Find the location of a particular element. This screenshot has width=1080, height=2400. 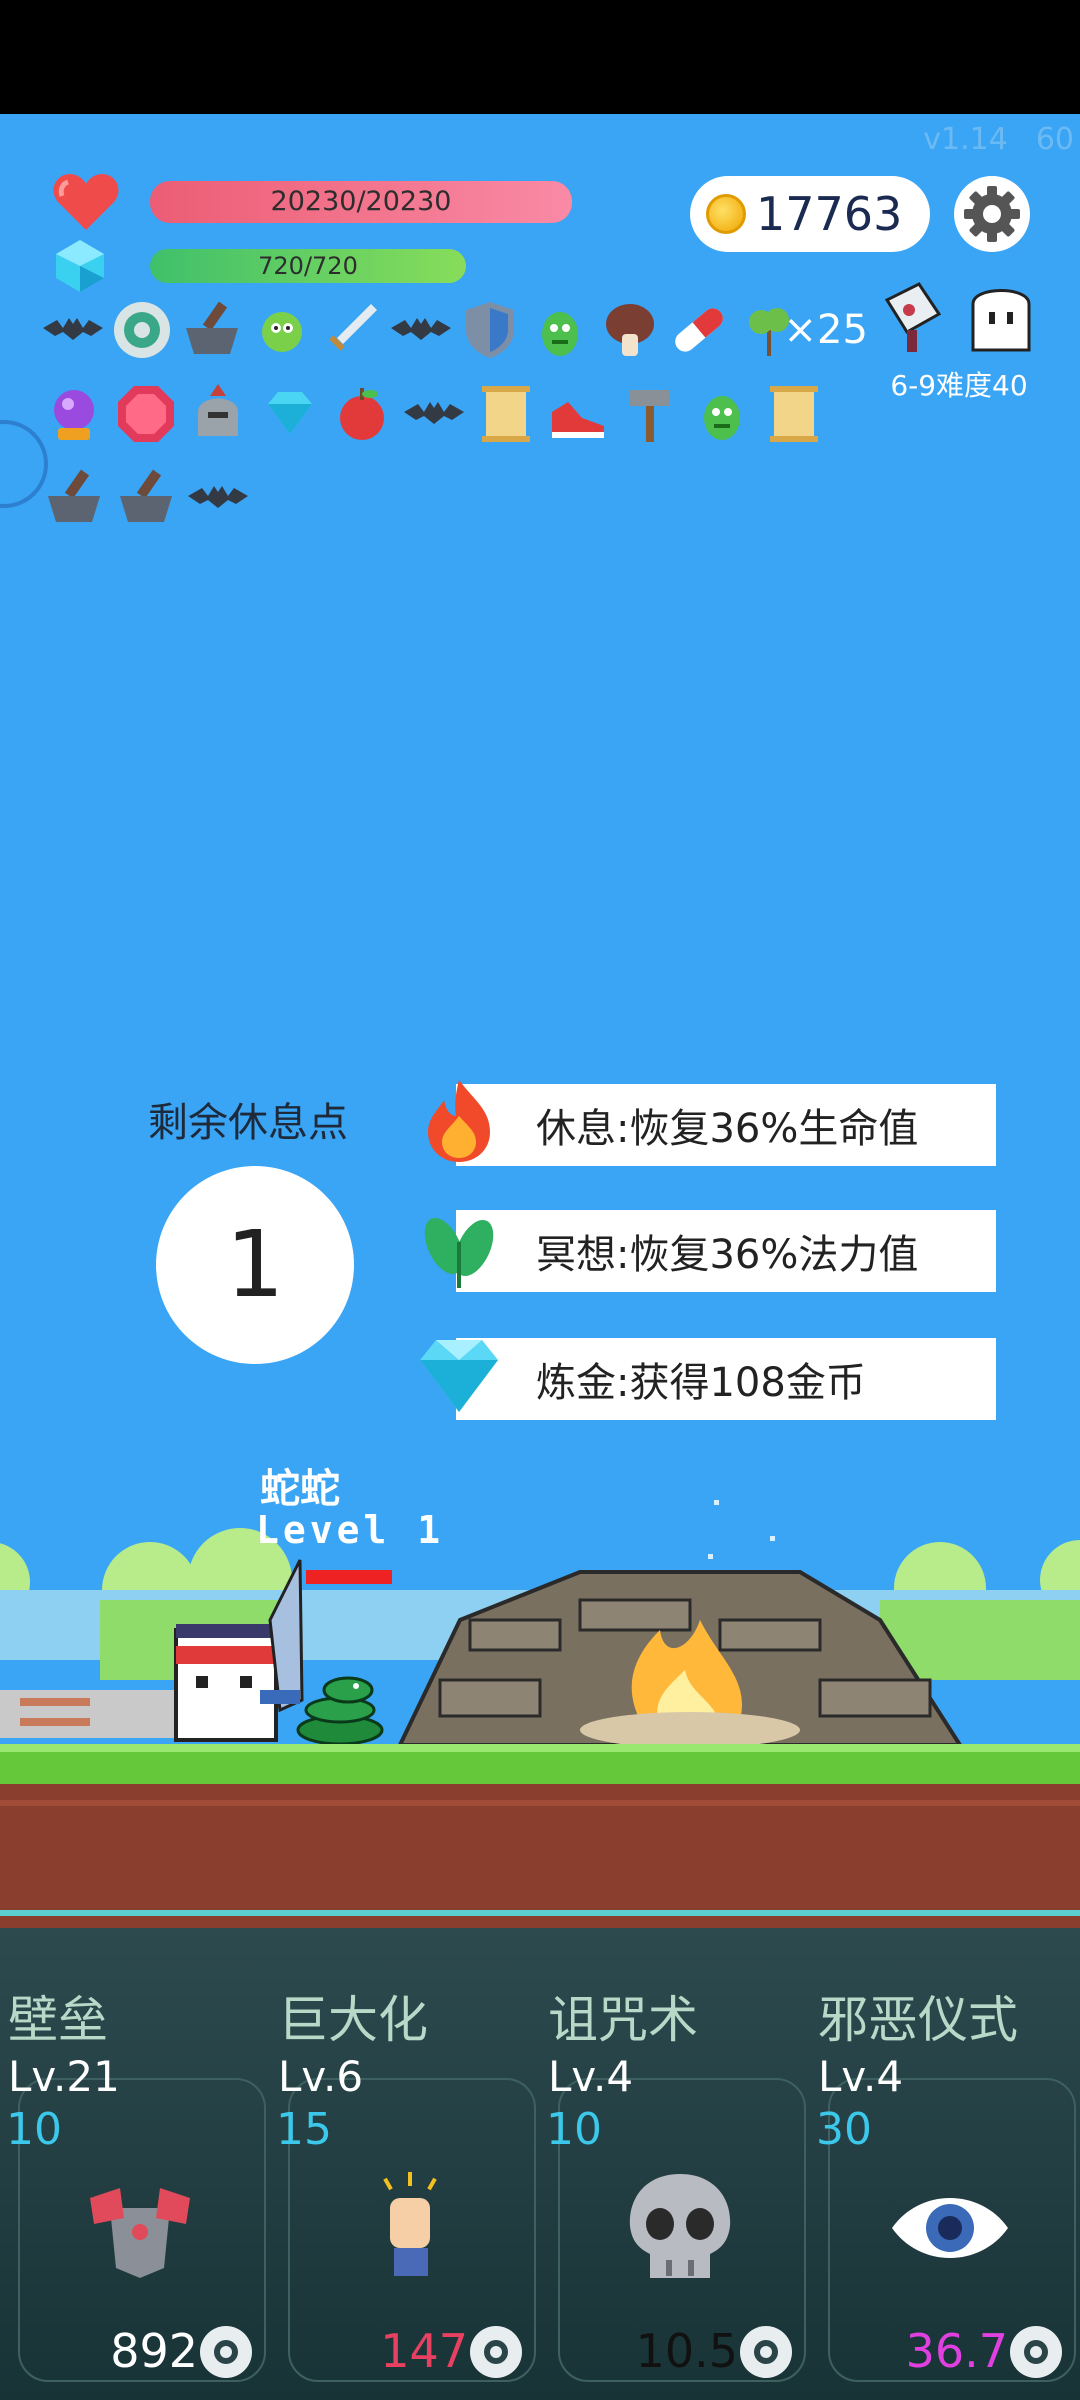

ruby-icon is located at coordinates (146, 414).